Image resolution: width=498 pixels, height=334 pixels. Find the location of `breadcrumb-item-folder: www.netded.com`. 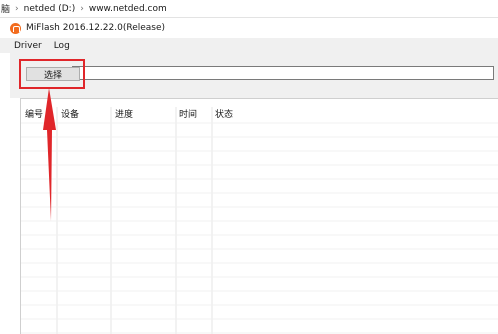

breadcrumb-item-folder: www.netded.com is located at coordinates (128, 9).